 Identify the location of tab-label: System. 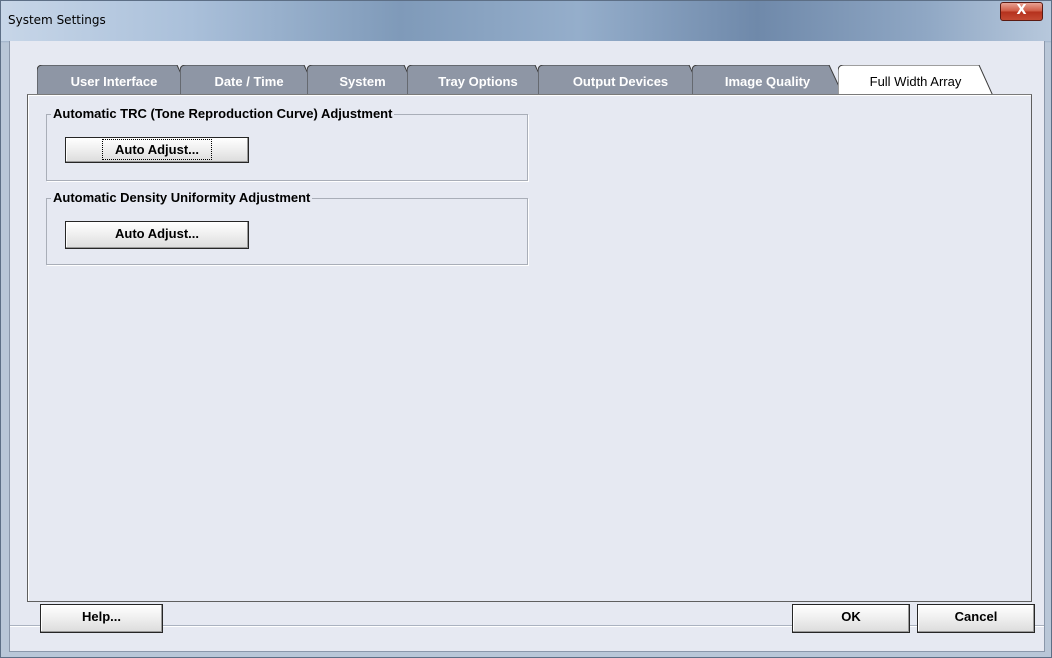
(362, 81).